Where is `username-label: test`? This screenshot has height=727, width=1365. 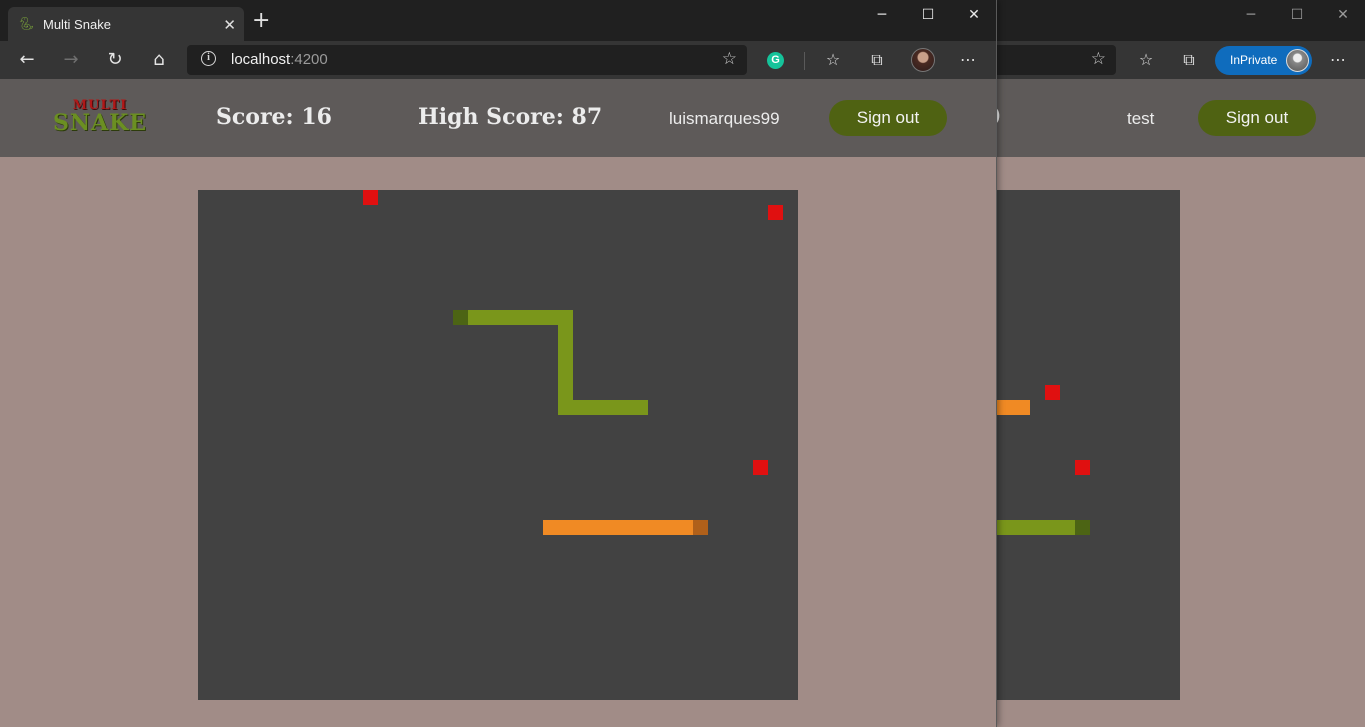
username-label: test is located at coordinates (1141, 118).